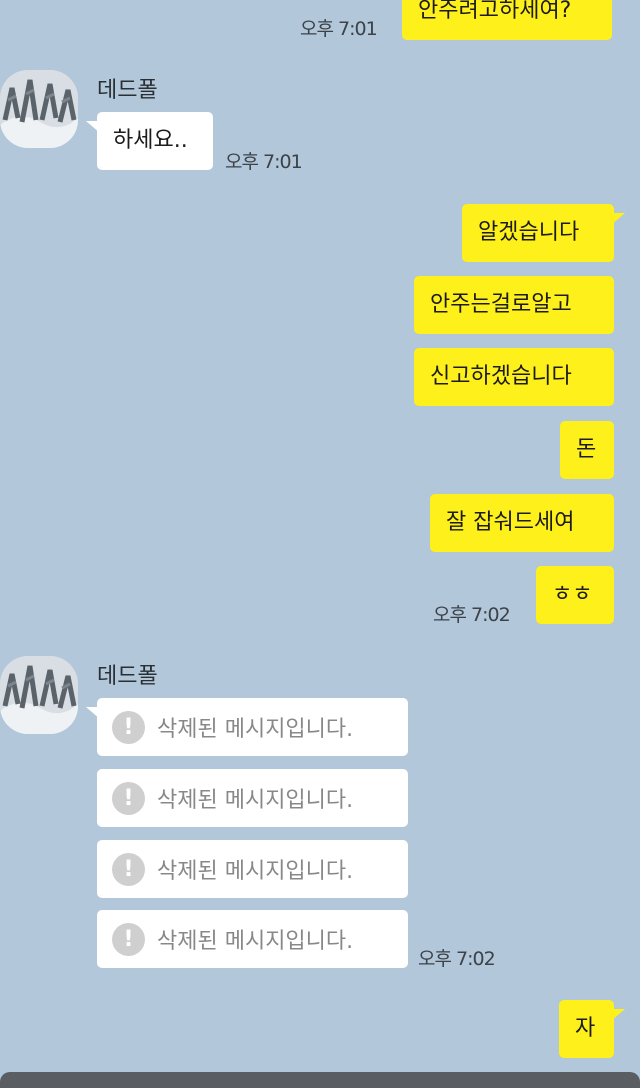 This screenshot has width=640, height=1088. I want to click on message-text: 알겠습니다, so click(529, 232).